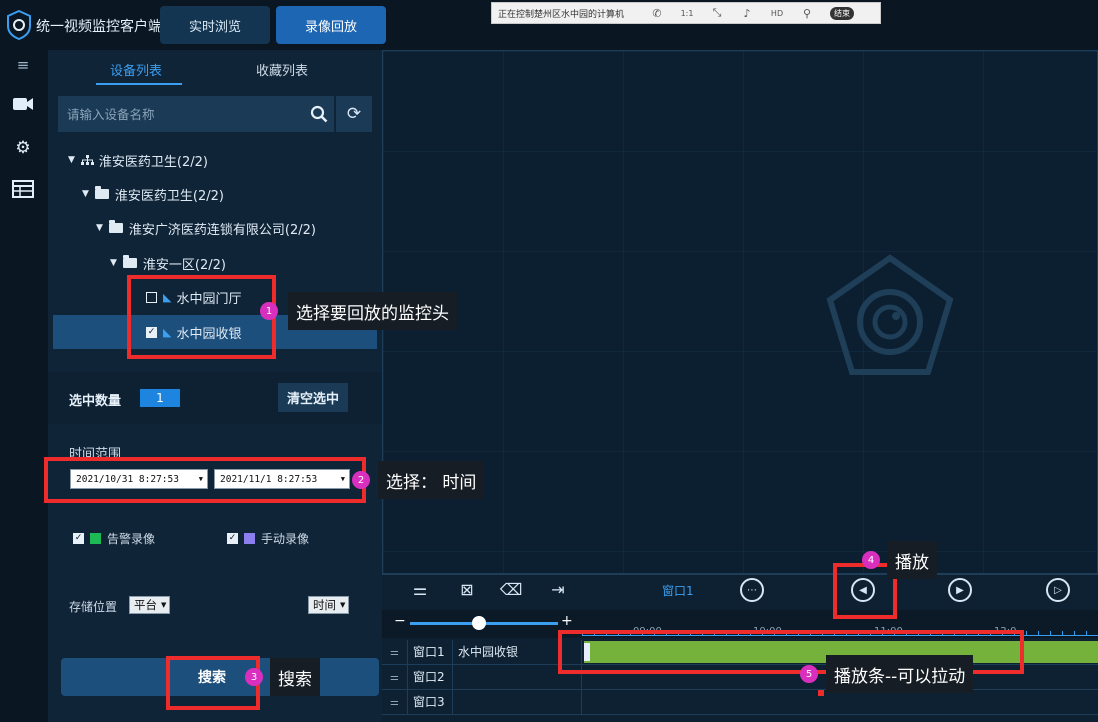  I want to click on alarm-record-label: 告警录像, so click(131, 539).